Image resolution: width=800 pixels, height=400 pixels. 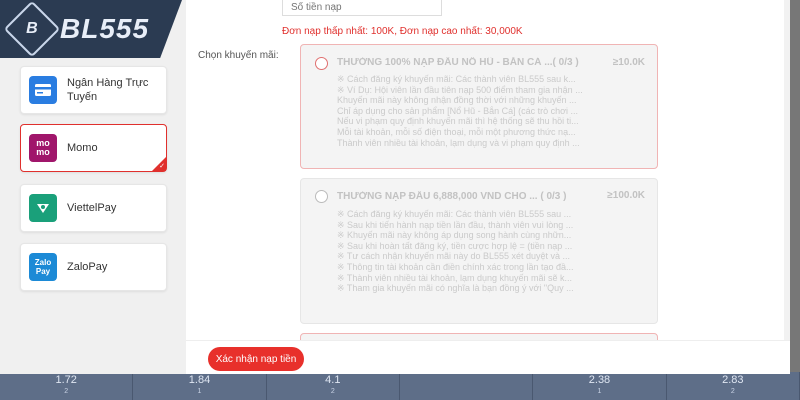 I want to click on payment-method-label: ZaloPay, so click(x=87, y=267).